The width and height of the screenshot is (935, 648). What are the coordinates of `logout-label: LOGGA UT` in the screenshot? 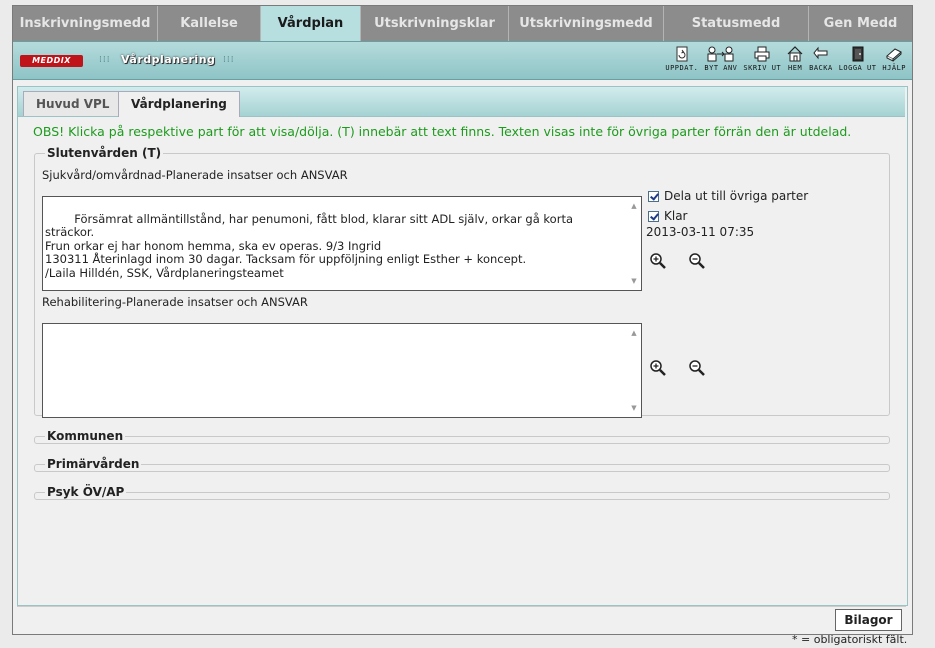 It's located at (857, 68).